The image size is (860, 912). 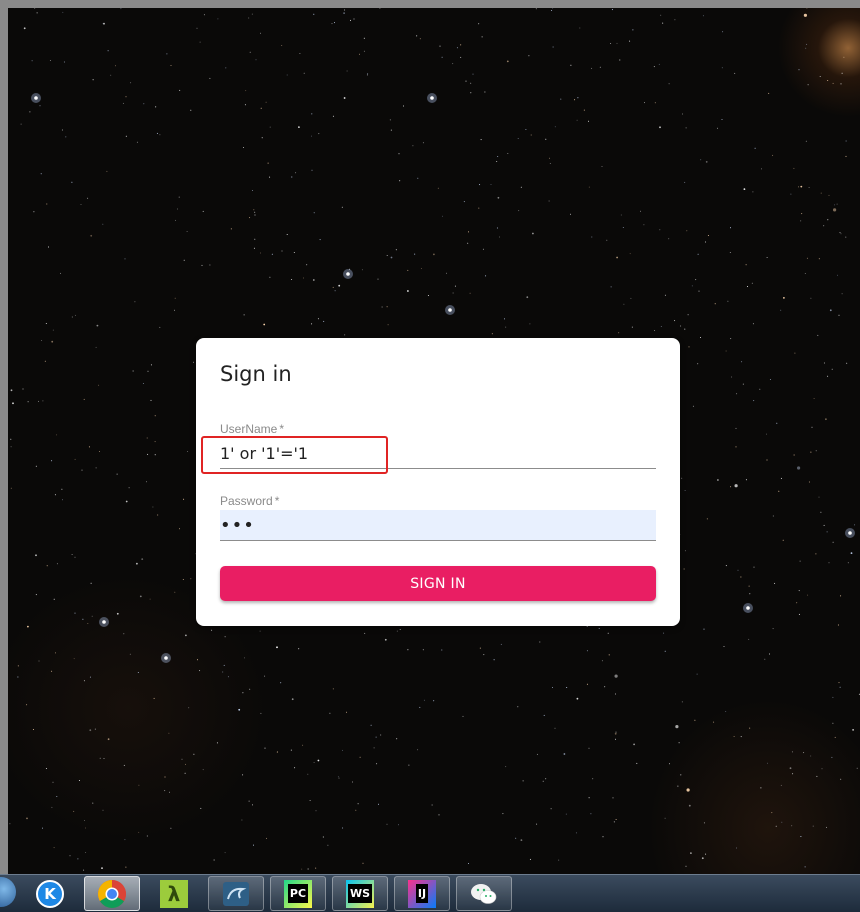 I want to click on page-title: Sign in, so click(x=256, y=374).